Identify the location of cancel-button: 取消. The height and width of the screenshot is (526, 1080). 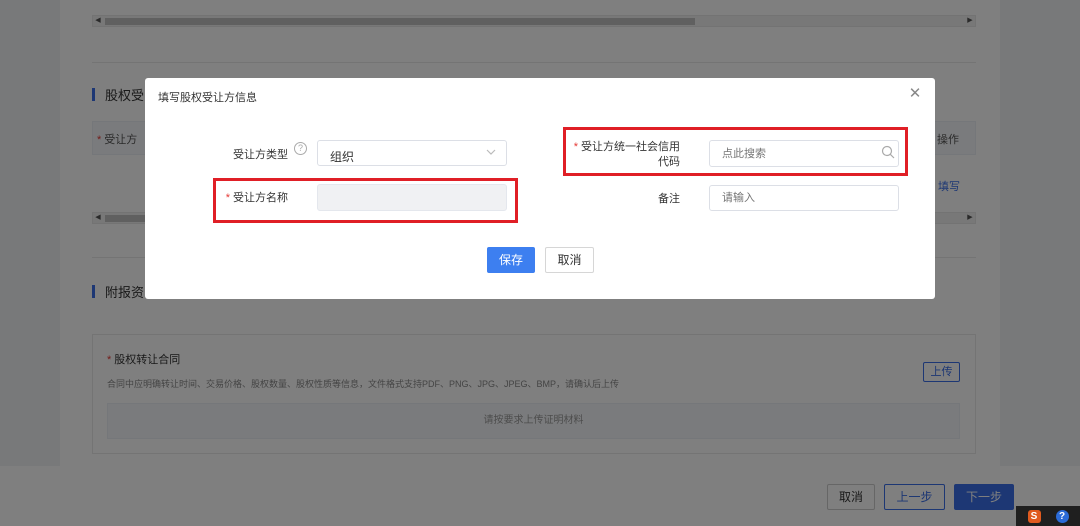
(569, 260).